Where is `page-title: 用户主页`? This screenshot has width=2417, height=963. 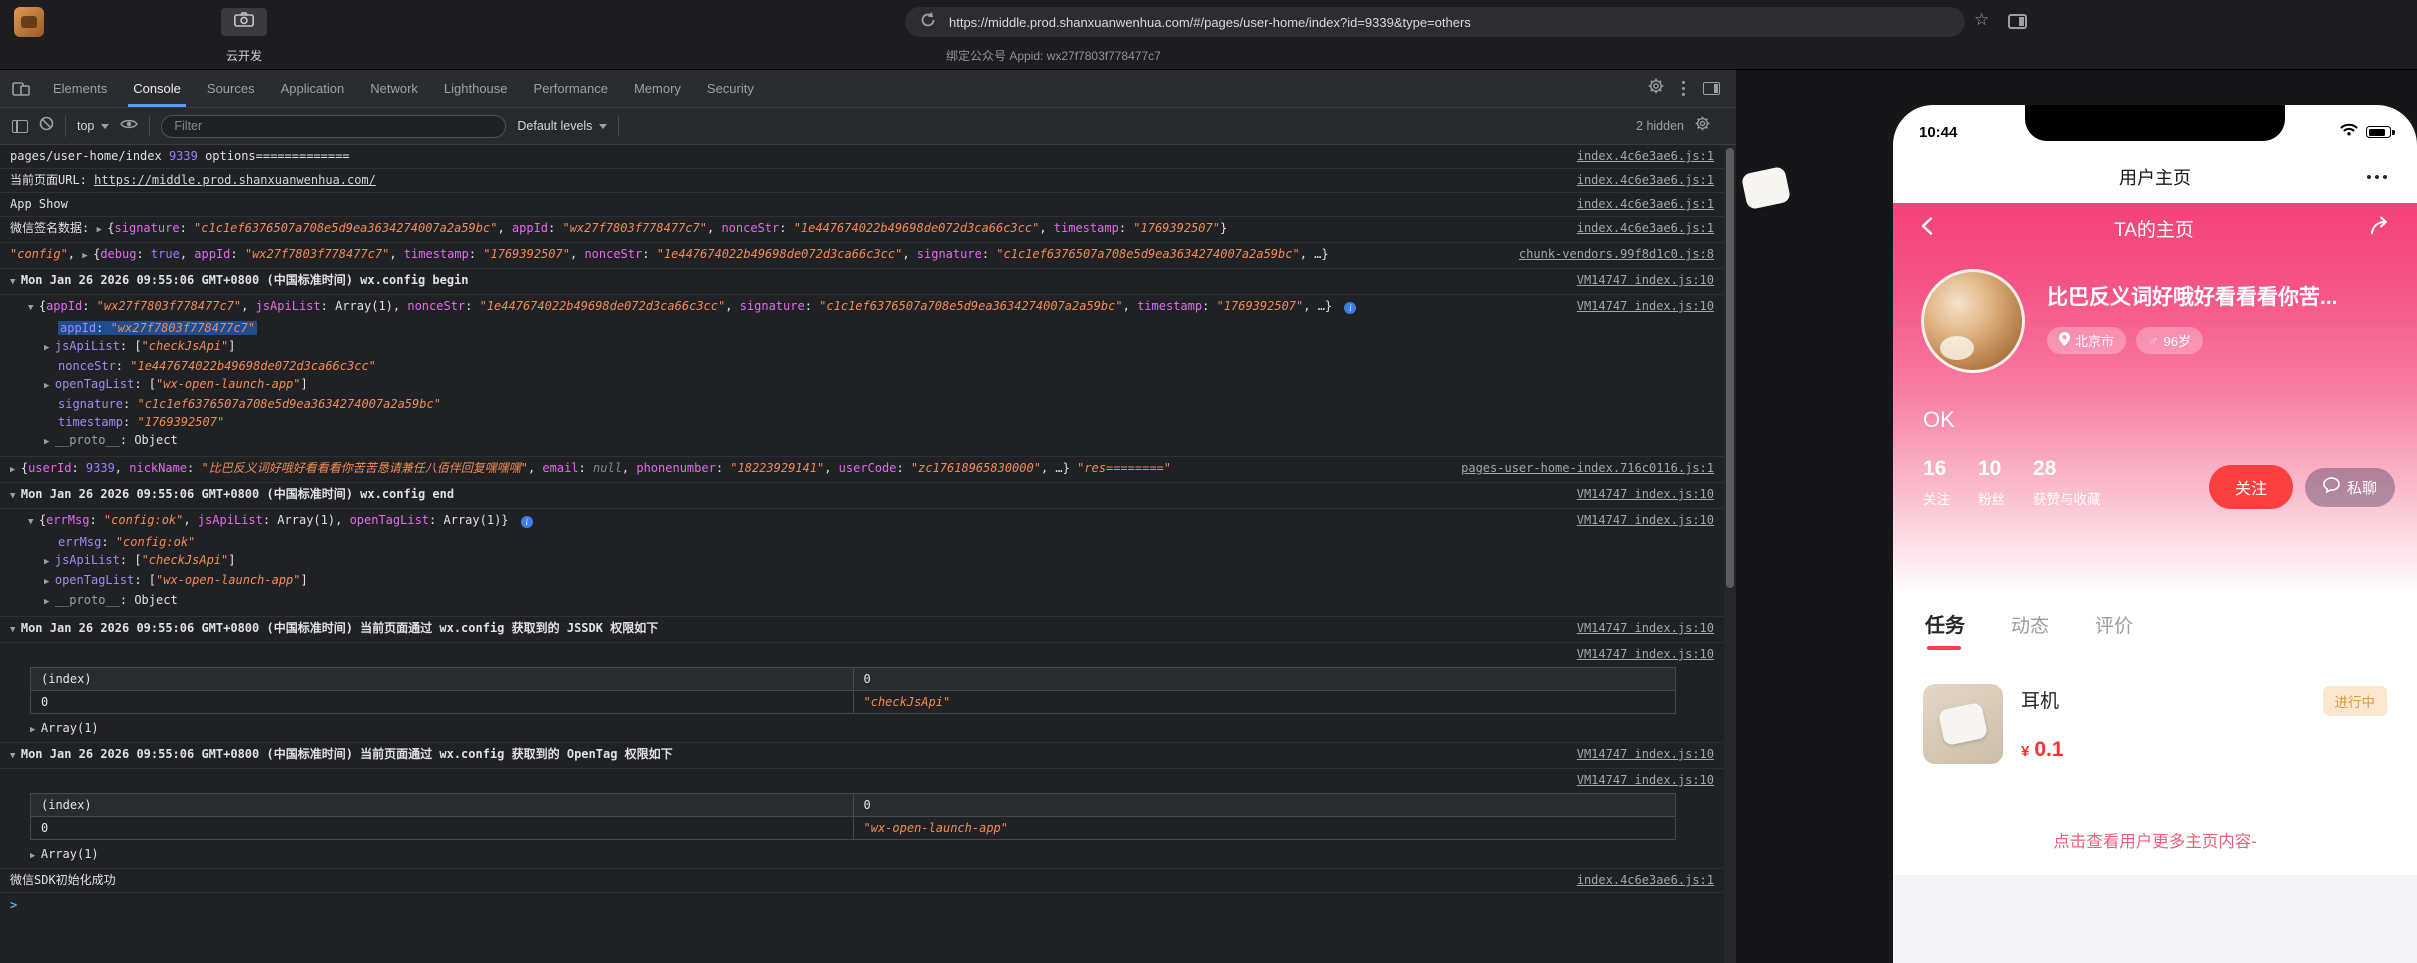 page-title: 用户主页 is located at coordinates (2155, 178).